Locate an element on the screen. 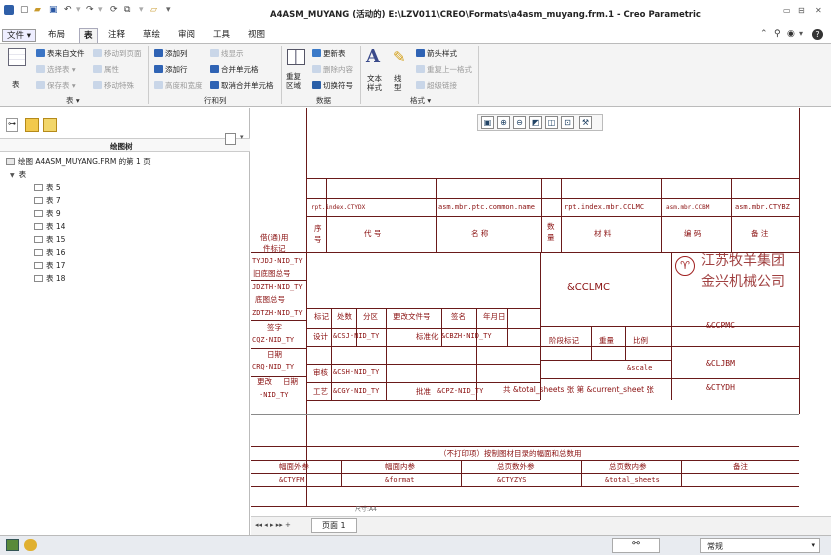  open-folder-icon: ▰ is located at coordinates (37, 10).